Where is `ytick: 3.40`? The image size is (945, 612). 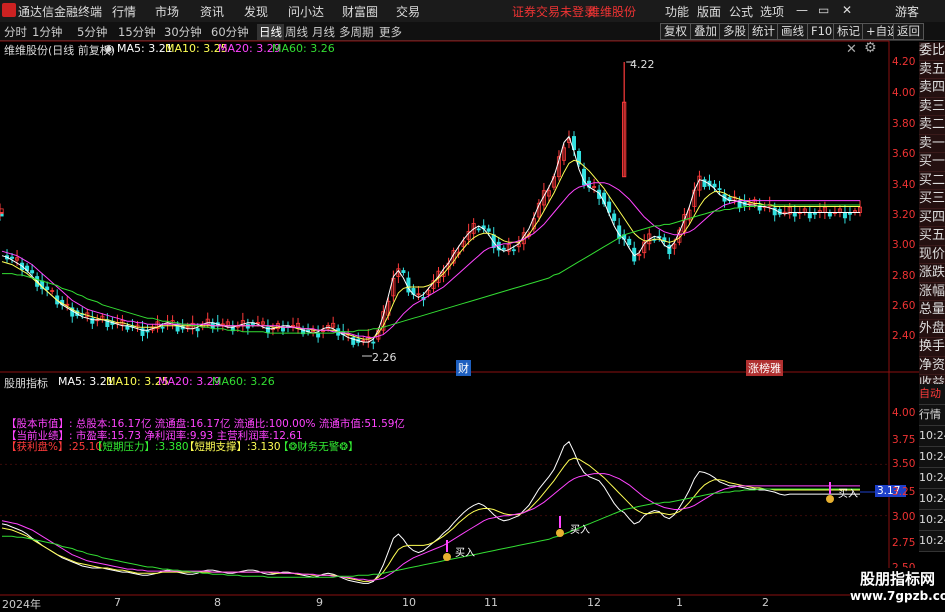 ytick: 3.40 is located at coordinates (904, 185).